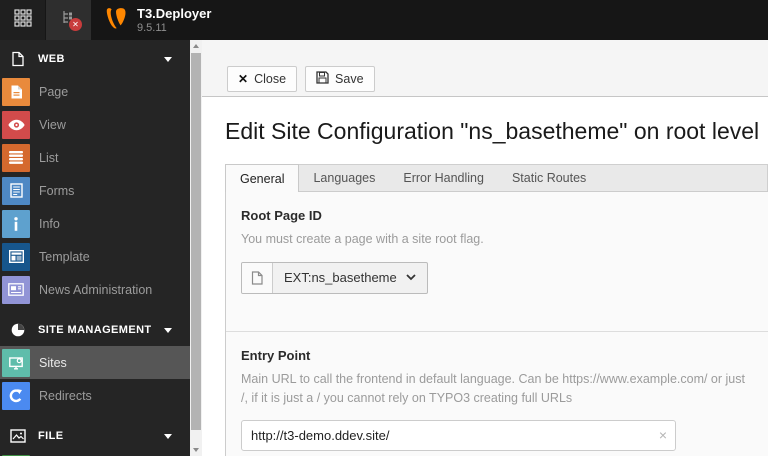  What do you see at coordinates (485, 68) in the screenshot?
I see `docheader: ✕ Close Save` at bounding box center [485, 68].